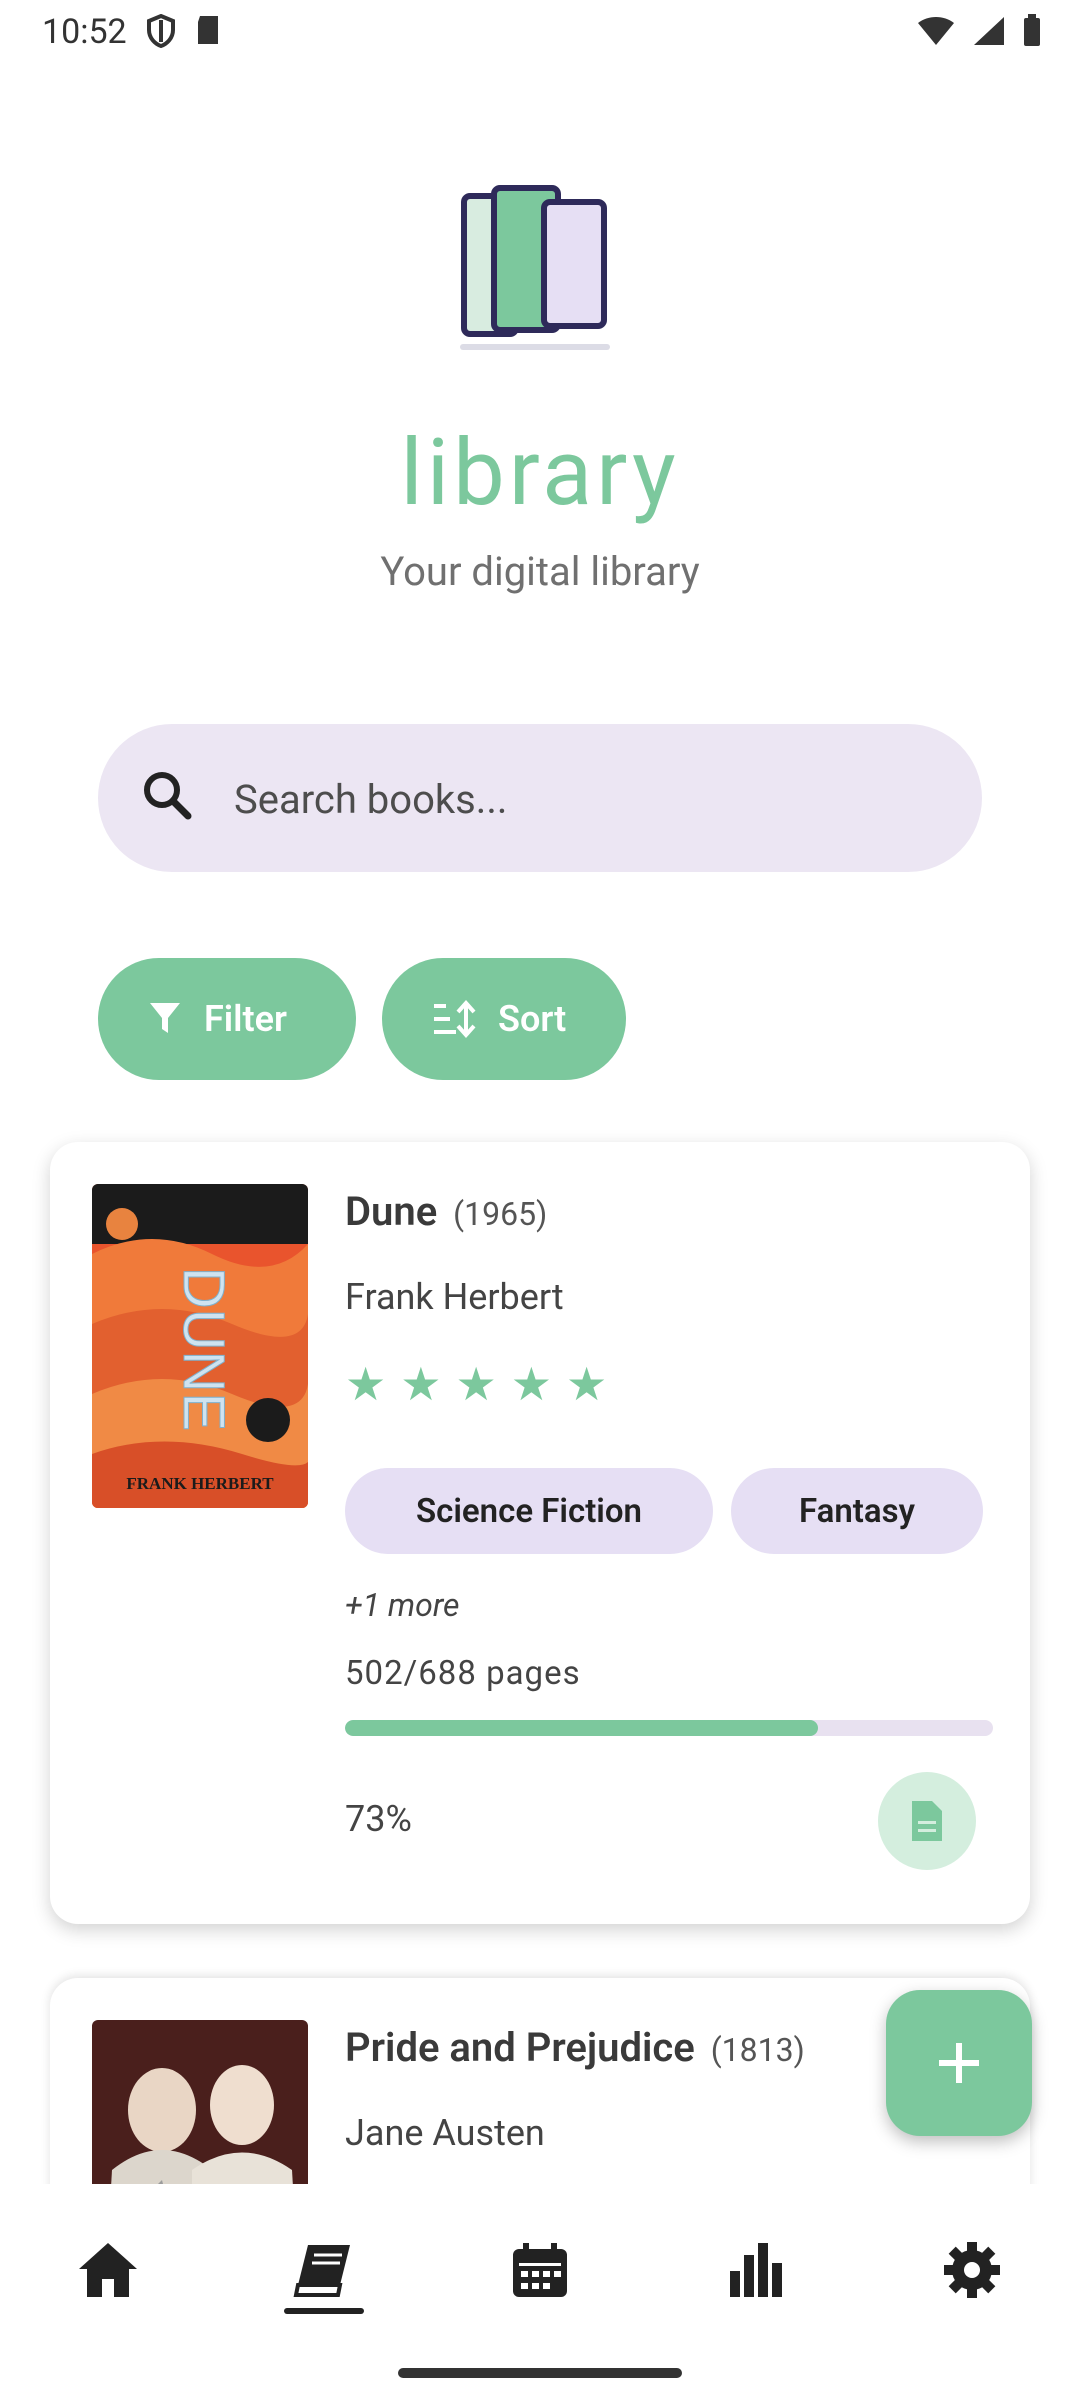 Image resolution: width=1080 pixels, height=2400 pixels. I want to click on book-title: Pride and Prejudice, so click(520, 2047).